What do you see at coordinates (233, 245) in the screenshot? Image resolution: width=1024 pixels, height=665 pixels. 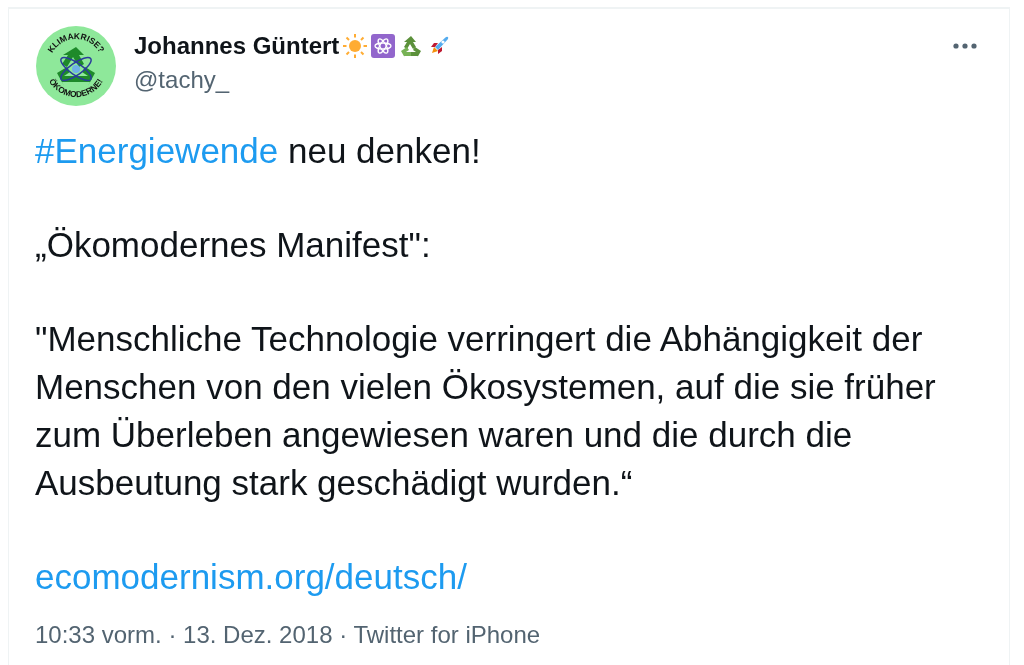 I see `tweet-title: „Ökomodernes Manifest":` at bounding box center [233, 245].